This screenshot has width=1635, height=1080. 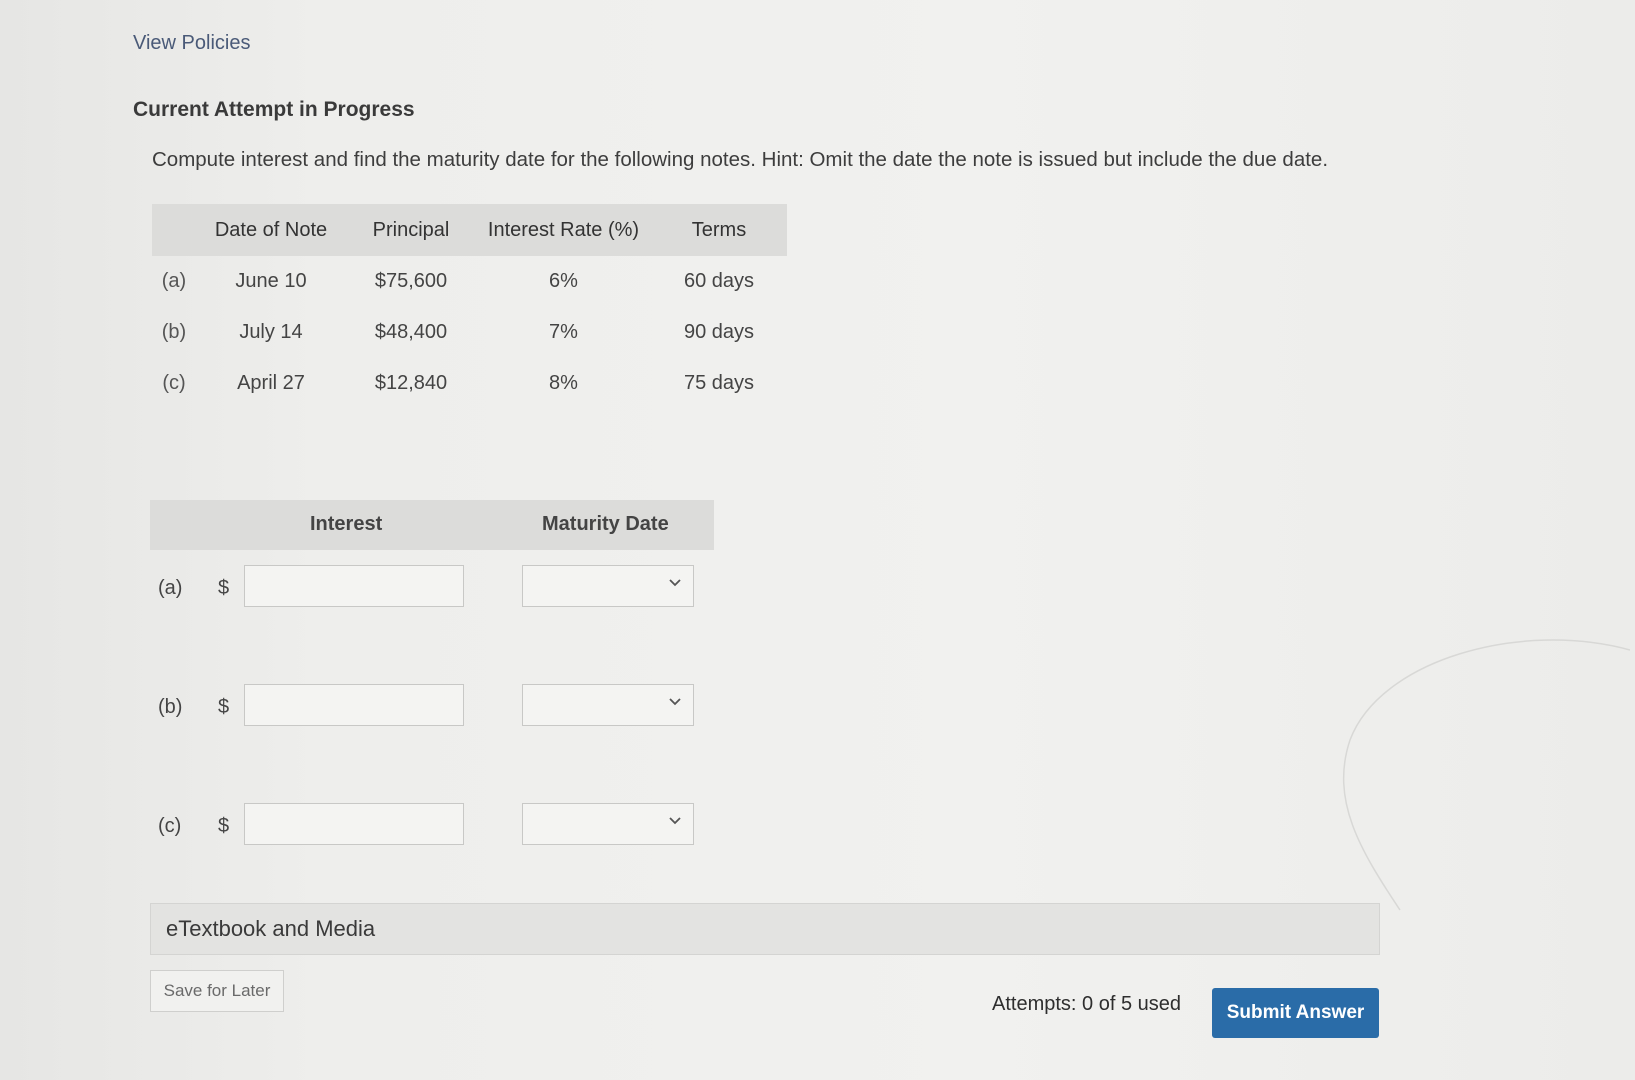 What do you see at coordinates (765, 929) in the screenshot?
I see `etextbook-media-bar: eTextbook and Media` at bounding box center [765, 929].